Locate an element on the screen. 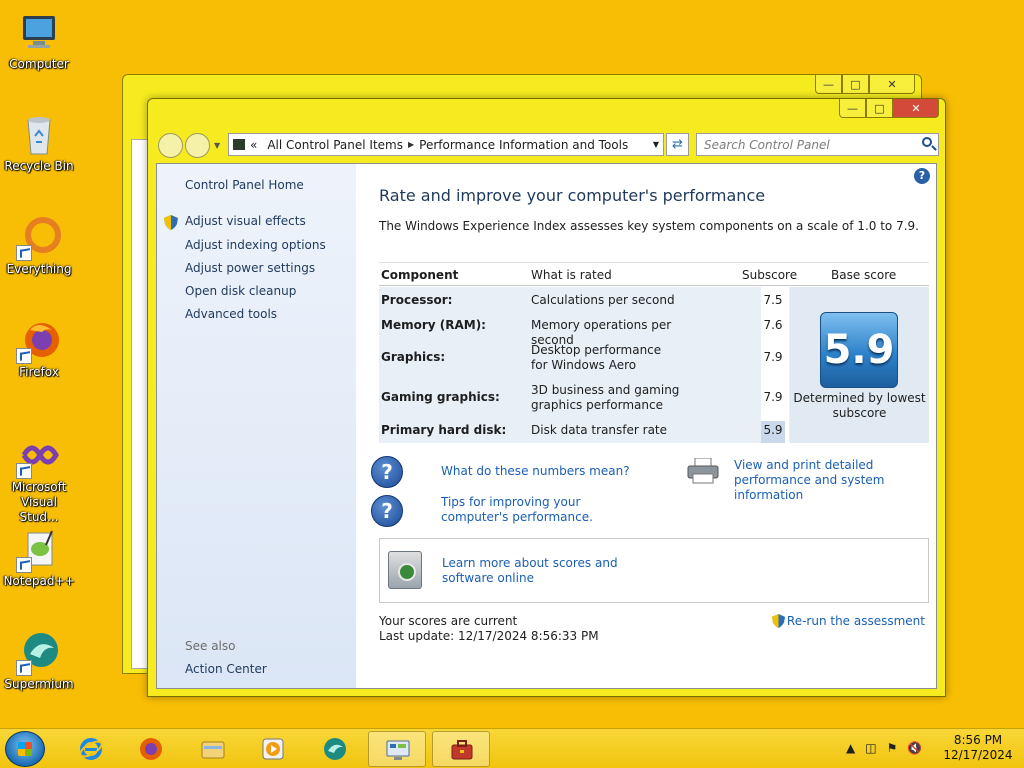 The height and width of the screenshot is (768, 1024). start-button is located at coordinates (25, 749).